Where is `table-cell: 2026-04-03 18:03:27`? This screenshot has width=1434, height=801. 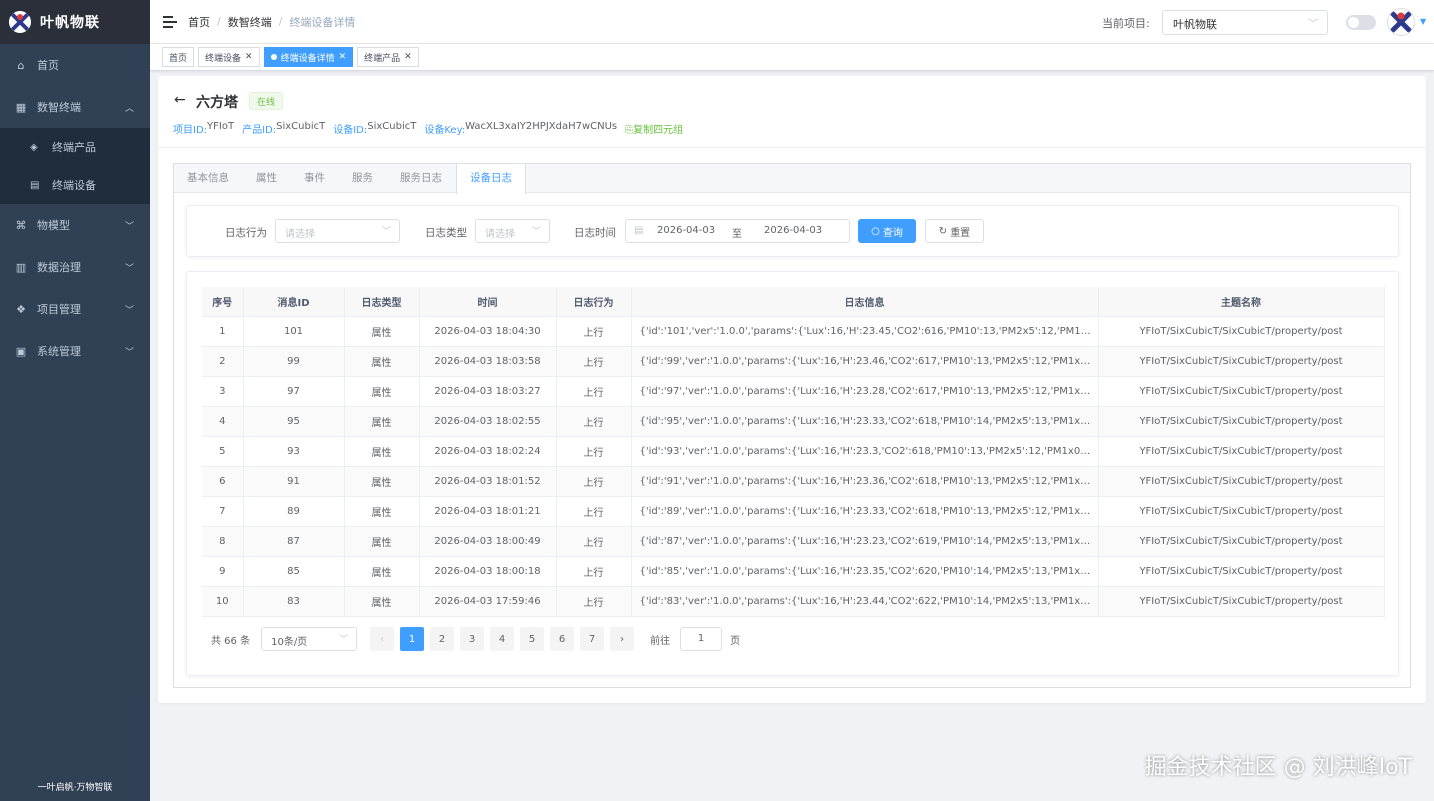
table-cell: 2026-04-03 18:03:27 is located at coordinates (488, 391).